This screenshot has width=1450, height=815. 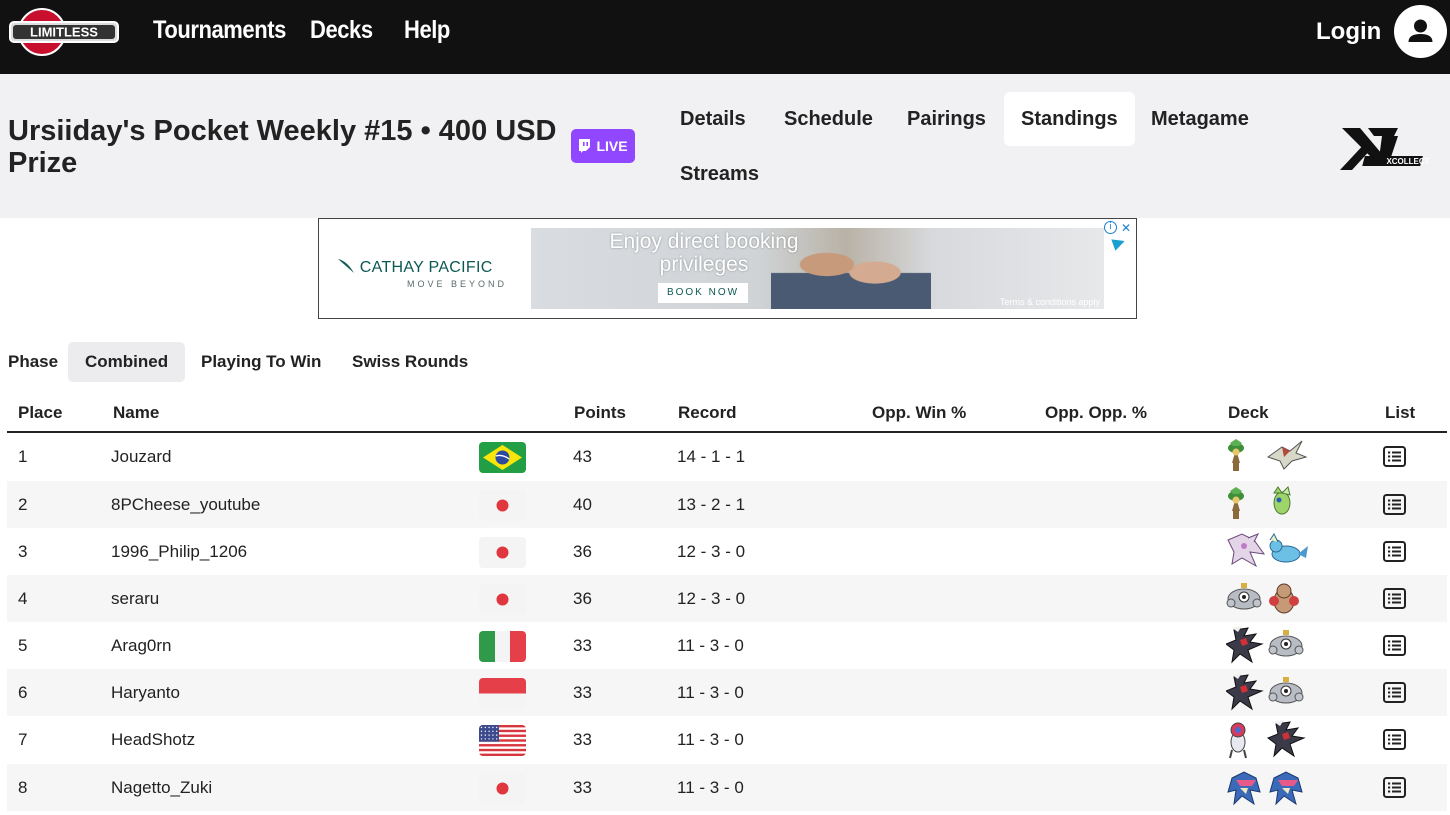 I want to click on live-badge: LIVE, so click(x=603, y=146).